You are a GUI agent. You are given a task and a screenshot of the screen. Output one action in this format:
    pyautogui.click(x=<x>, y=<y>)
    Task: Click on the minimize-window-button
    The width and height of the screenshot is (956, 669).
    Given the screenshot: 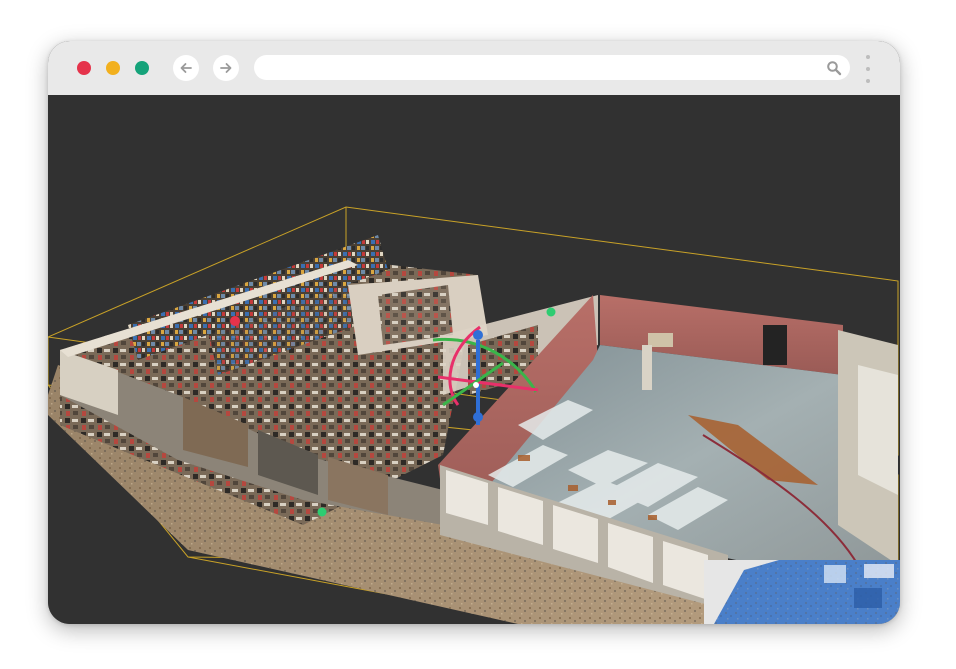 What is the action you would take?
    pyautogui.click(x=113, y=68)
    